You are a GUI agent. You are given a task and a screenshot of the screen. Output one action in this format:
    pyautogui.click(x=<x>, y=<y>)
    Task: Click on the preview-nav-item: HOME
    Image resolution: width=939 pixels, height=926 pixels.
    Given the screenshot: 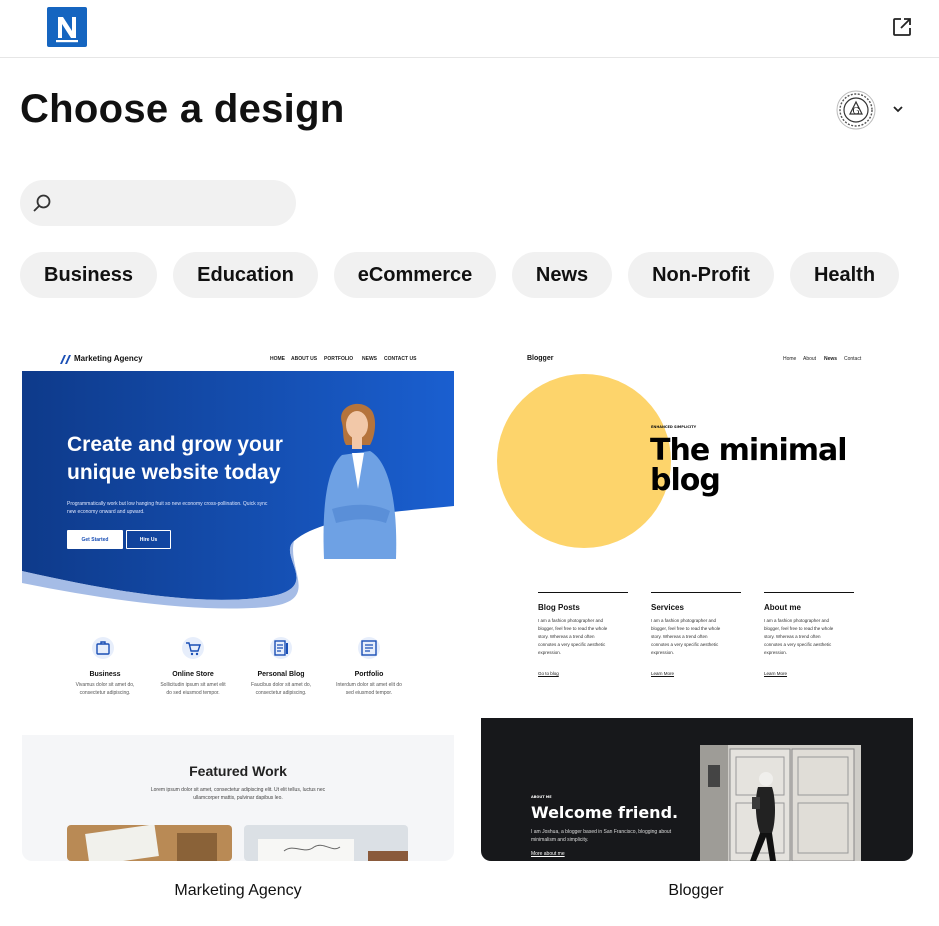 What is the action you would take?
    pyautogui.click(x=277, y=359)
    